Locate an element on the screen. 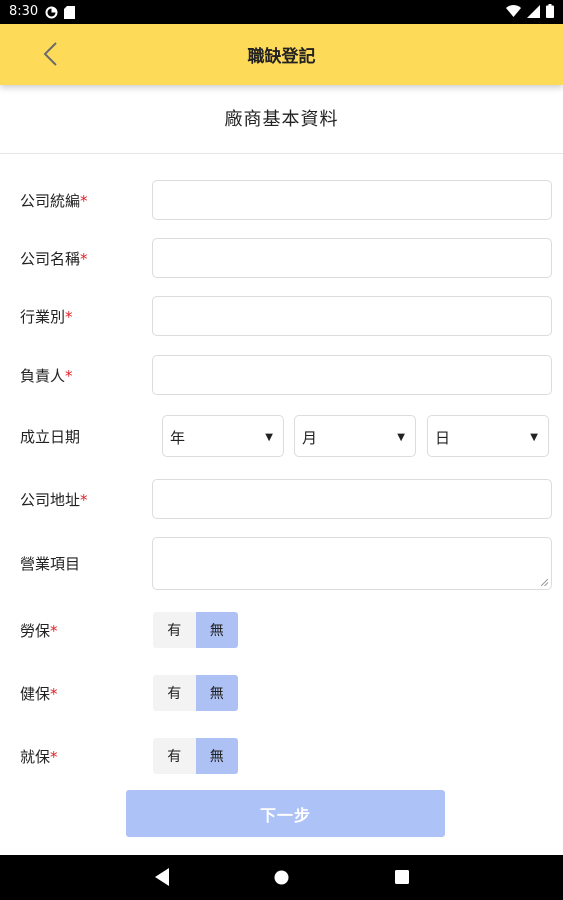  company-name-label: 公司名稱* is located at coordinates (54, 258).